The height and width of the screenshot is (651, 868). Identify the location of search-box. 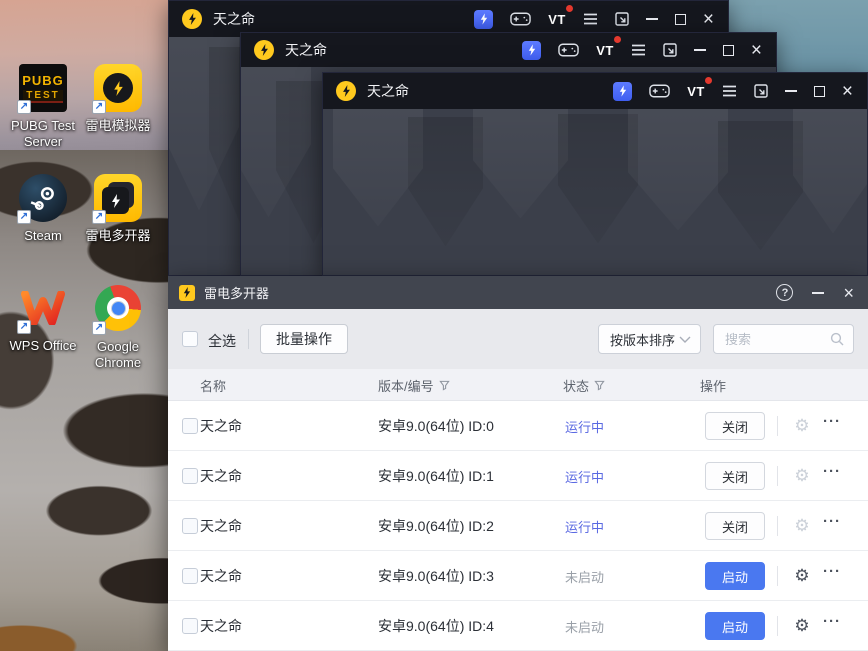
(783, 339).